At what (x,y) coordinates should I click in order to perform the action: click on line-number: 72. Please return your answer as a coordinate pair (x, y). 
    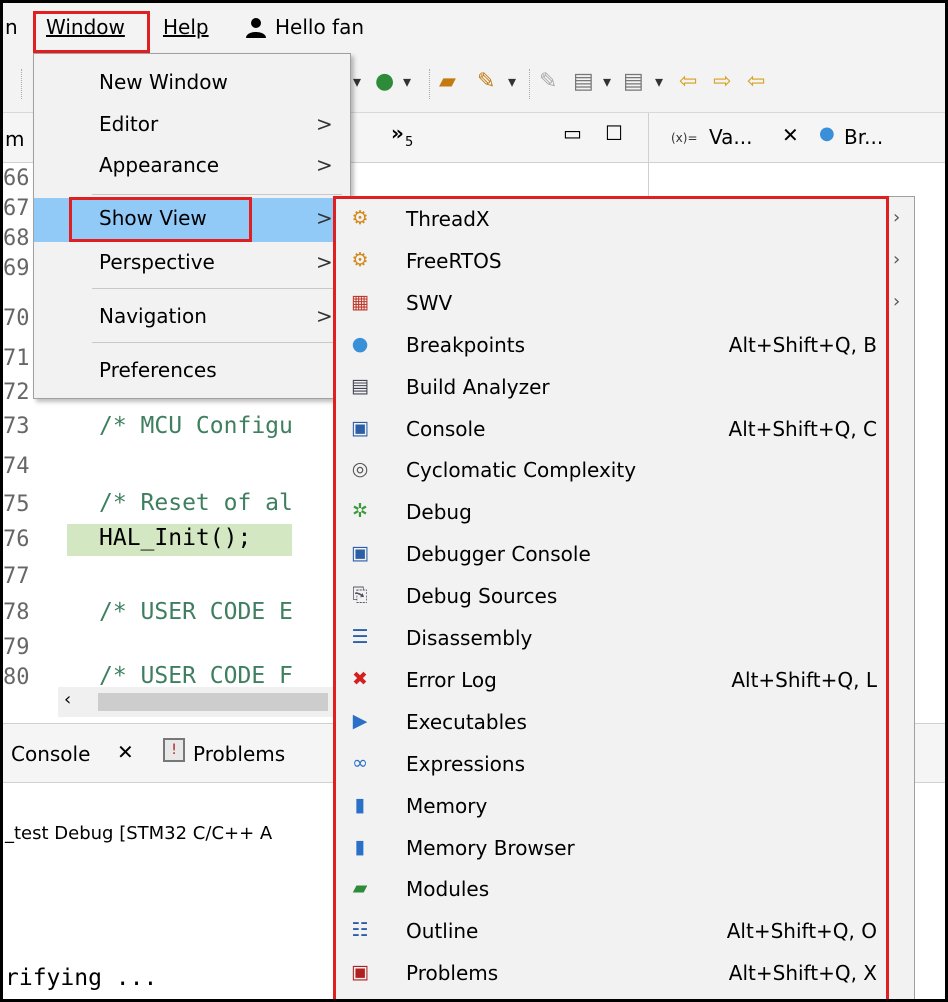
    Looking at the image, I should click on (16, 392).